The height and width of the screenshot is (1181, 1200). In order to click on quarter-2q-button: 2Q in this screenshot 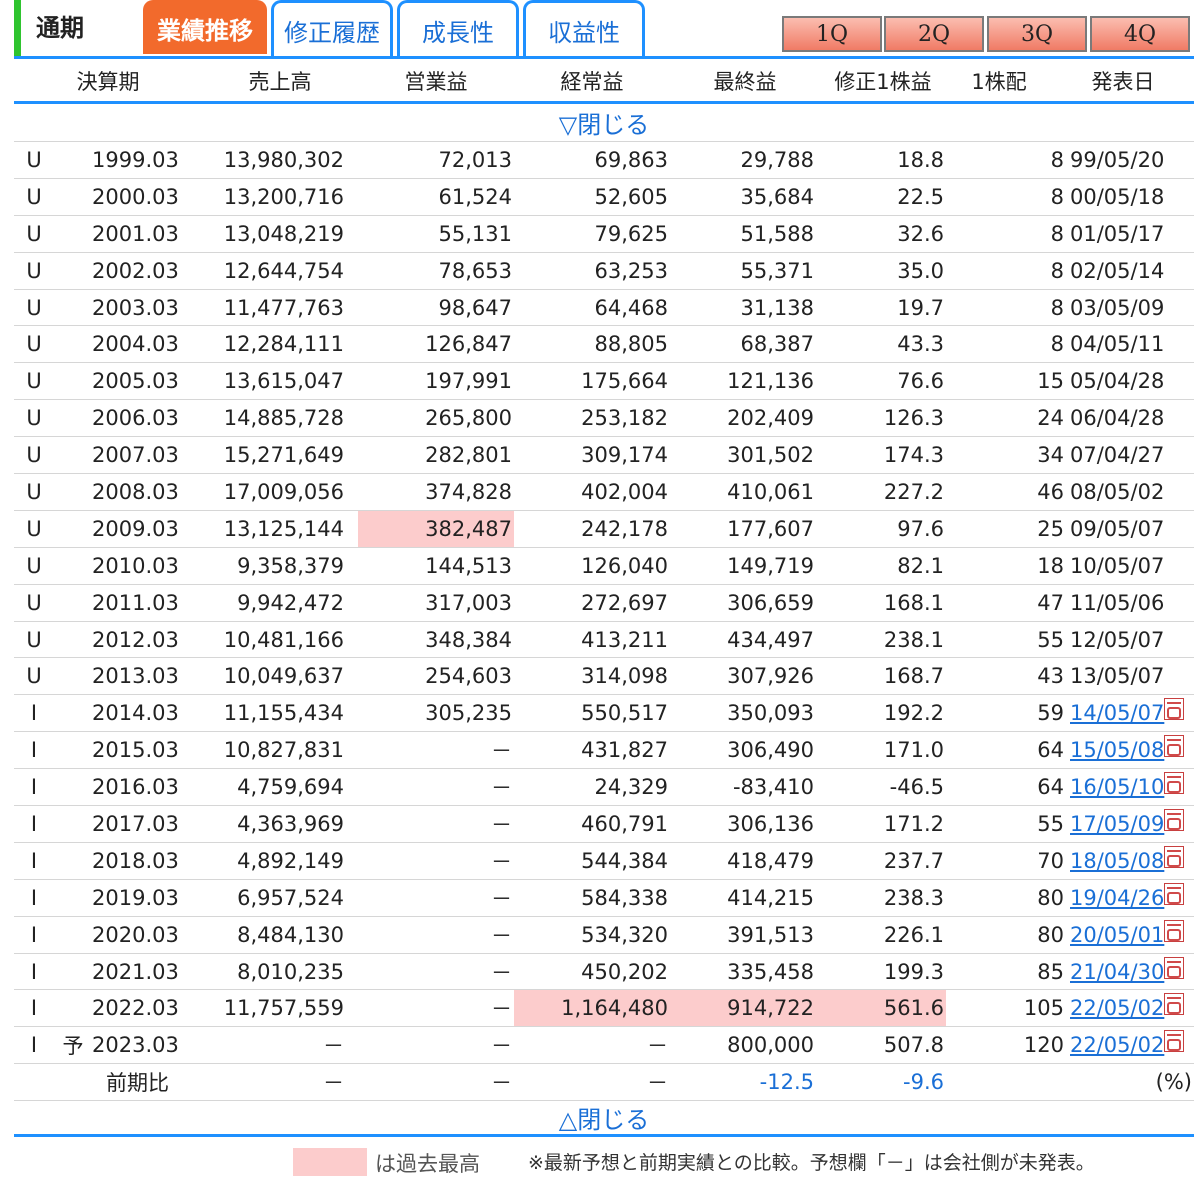, I will do `click(934, 34)`.